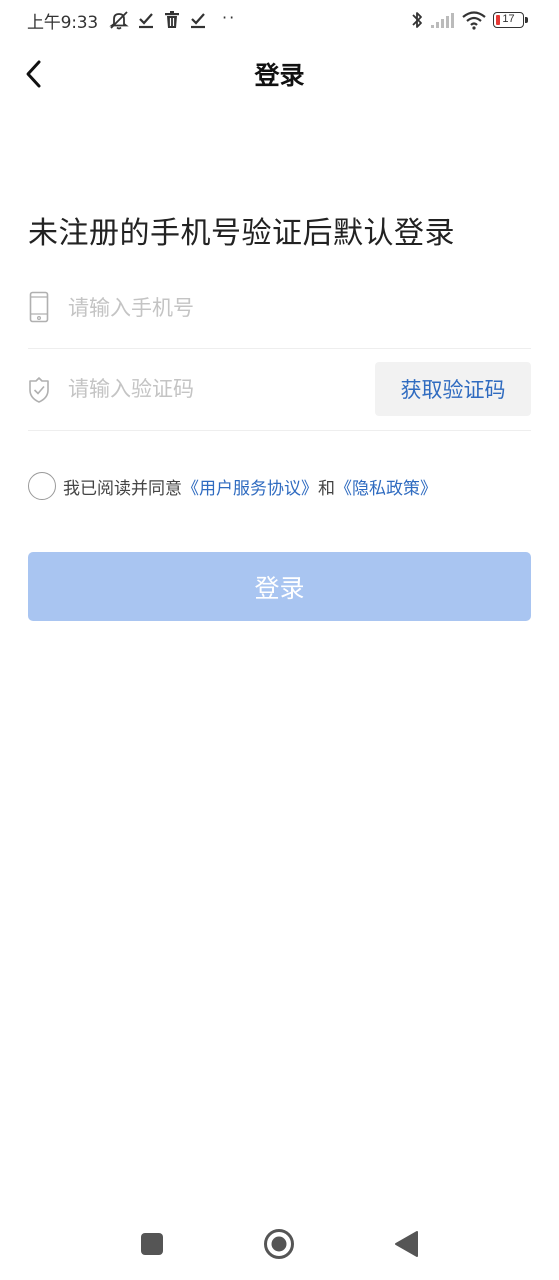  What do you see at coordinates (417, 20) in the screenshot?
I see `bluetooth-icon` at bounding box center [417, 20].